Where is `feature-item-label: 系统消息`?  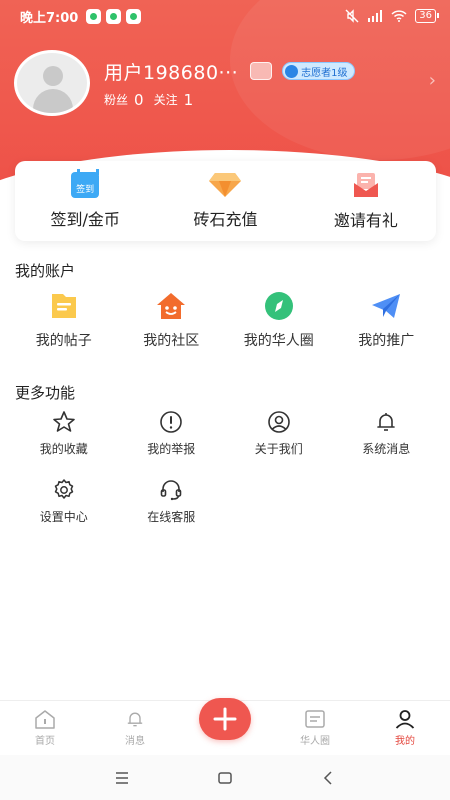
feature-item-label: 系统消息 is located at coordinates (386, 449).